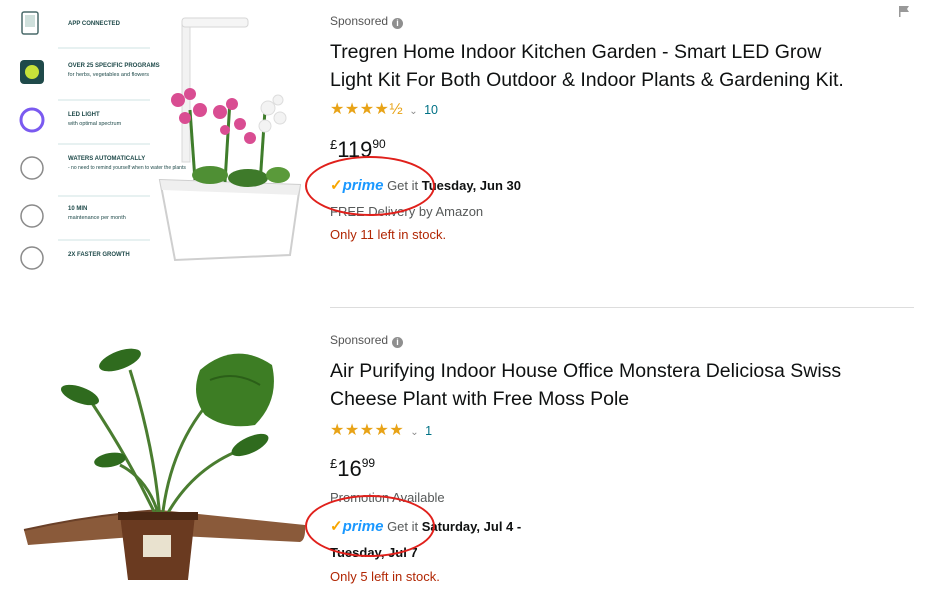 This screenshot has height=599, width=930. What do you see at coordinates (160, 460) in the screenshot?
I see `product-image-monstera` at bounding box center [160, 460].